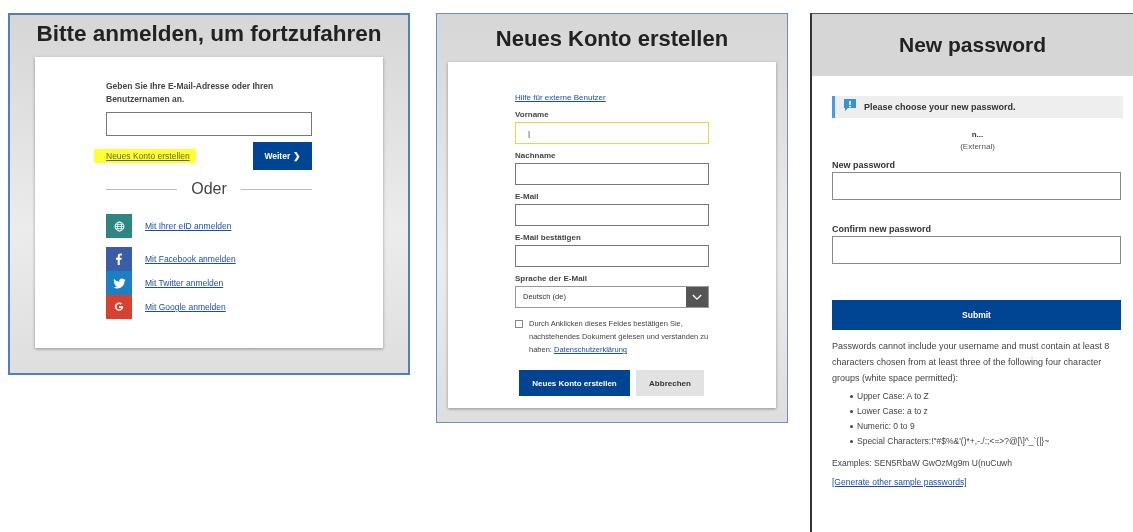 The width and height of the screenshot is (1133, 532). Describe the element at coordinates (892, 411) in the screenshot. I see `rule-item: Lower Case: a to z` at that location.